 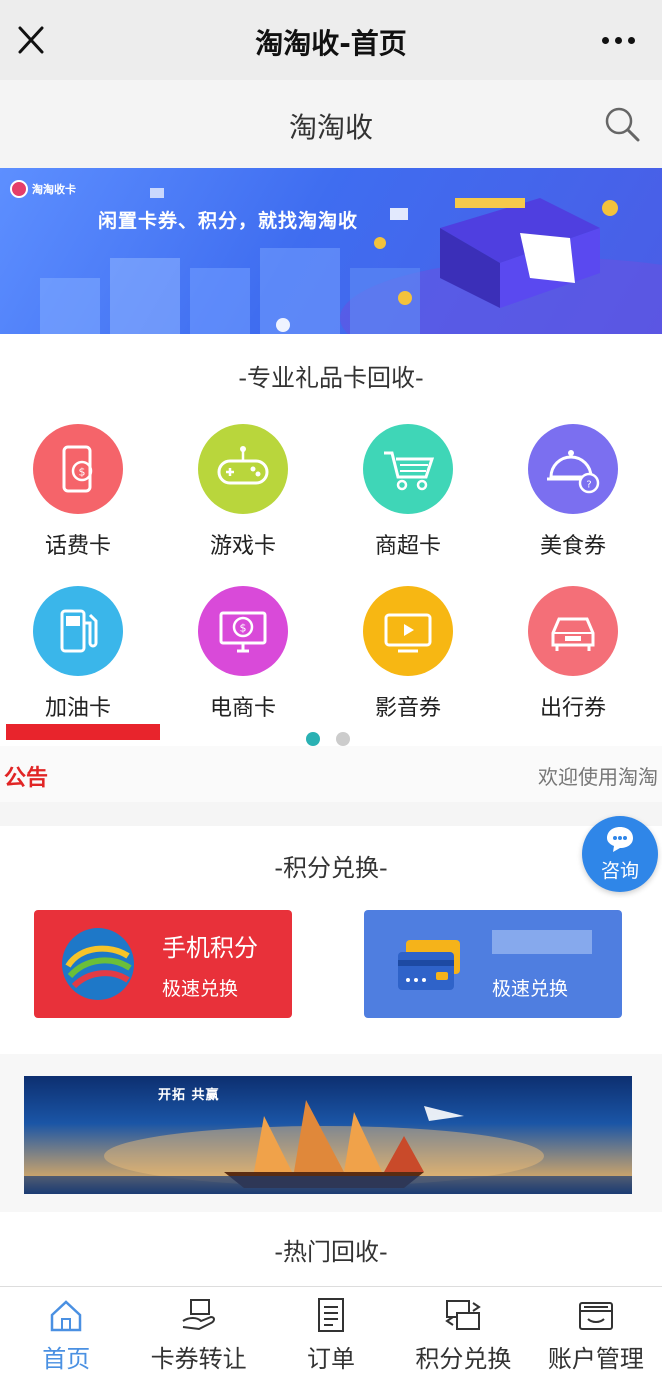 I want to click on category-supermarket-card: 商超卡, so click(x=408, y=494).